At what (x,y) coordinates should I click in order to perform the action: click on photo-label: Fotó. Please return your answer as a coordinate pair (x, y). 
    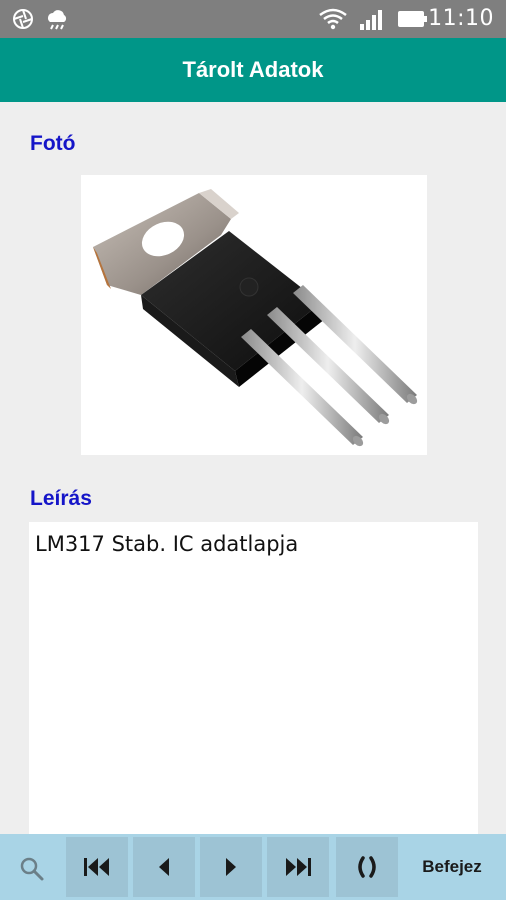
    Looking at the image, I should click on (53, 143).